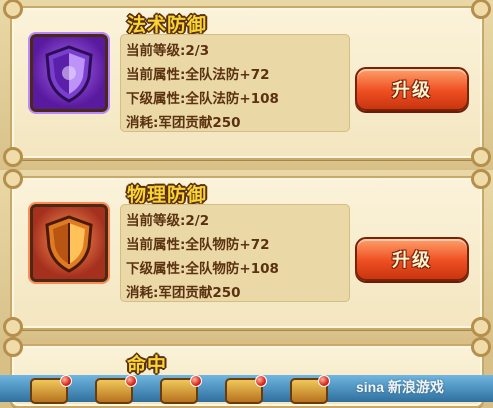  What do you see at coordinates (168, 221) in the screenshot?
I see `current-level: 当前等级:2/2` at bounding box center [168, 221].